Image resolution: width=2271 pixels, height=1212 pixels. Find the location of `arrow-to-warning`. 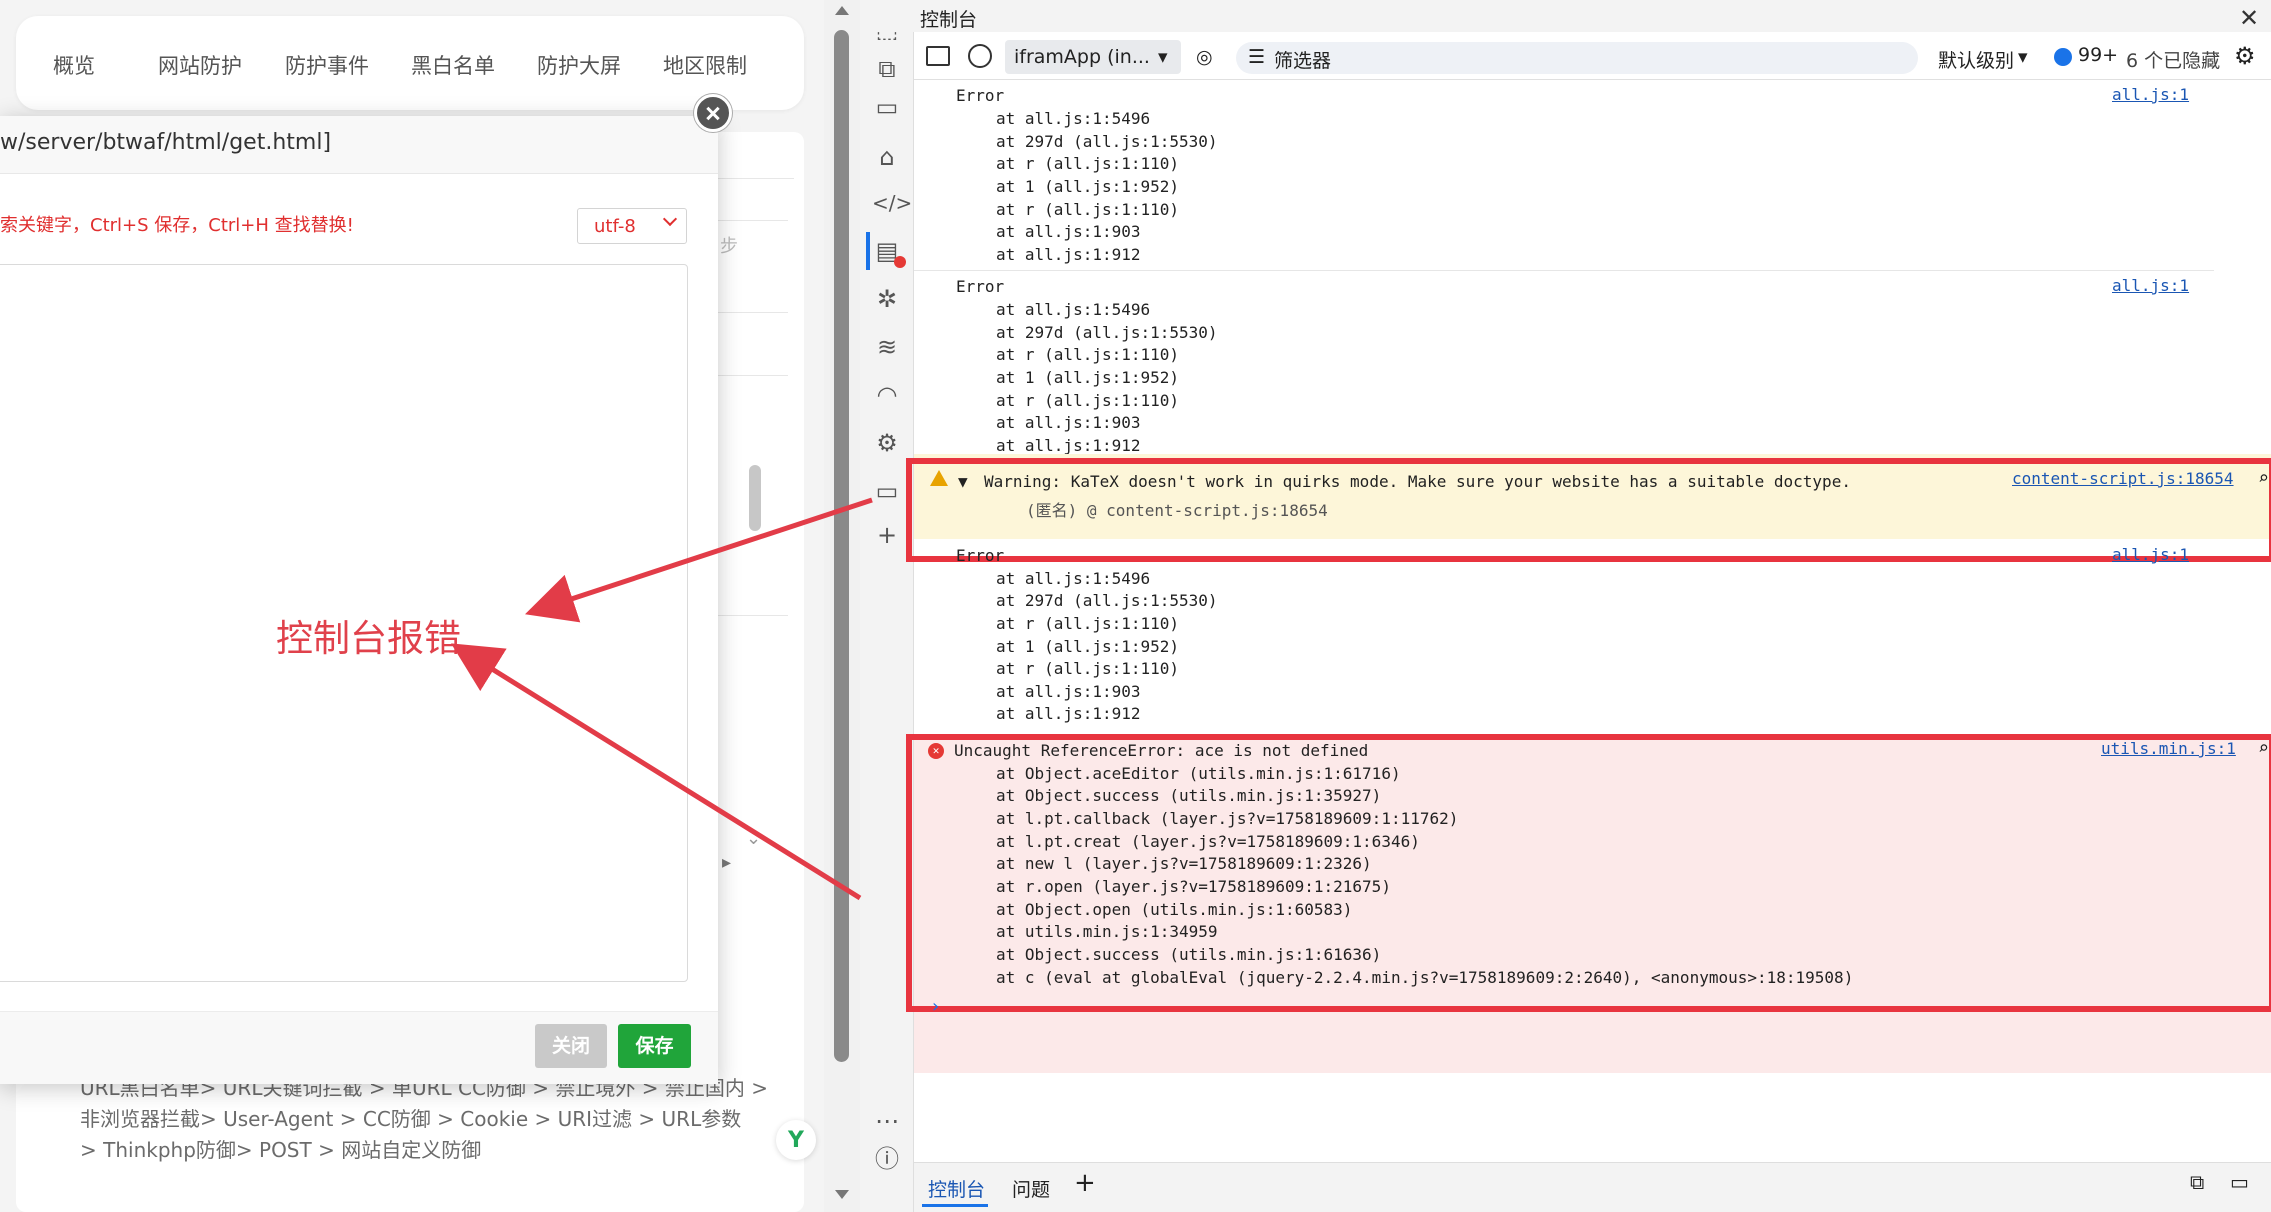

arrow-to-warning is located at coordinates (699, 560).